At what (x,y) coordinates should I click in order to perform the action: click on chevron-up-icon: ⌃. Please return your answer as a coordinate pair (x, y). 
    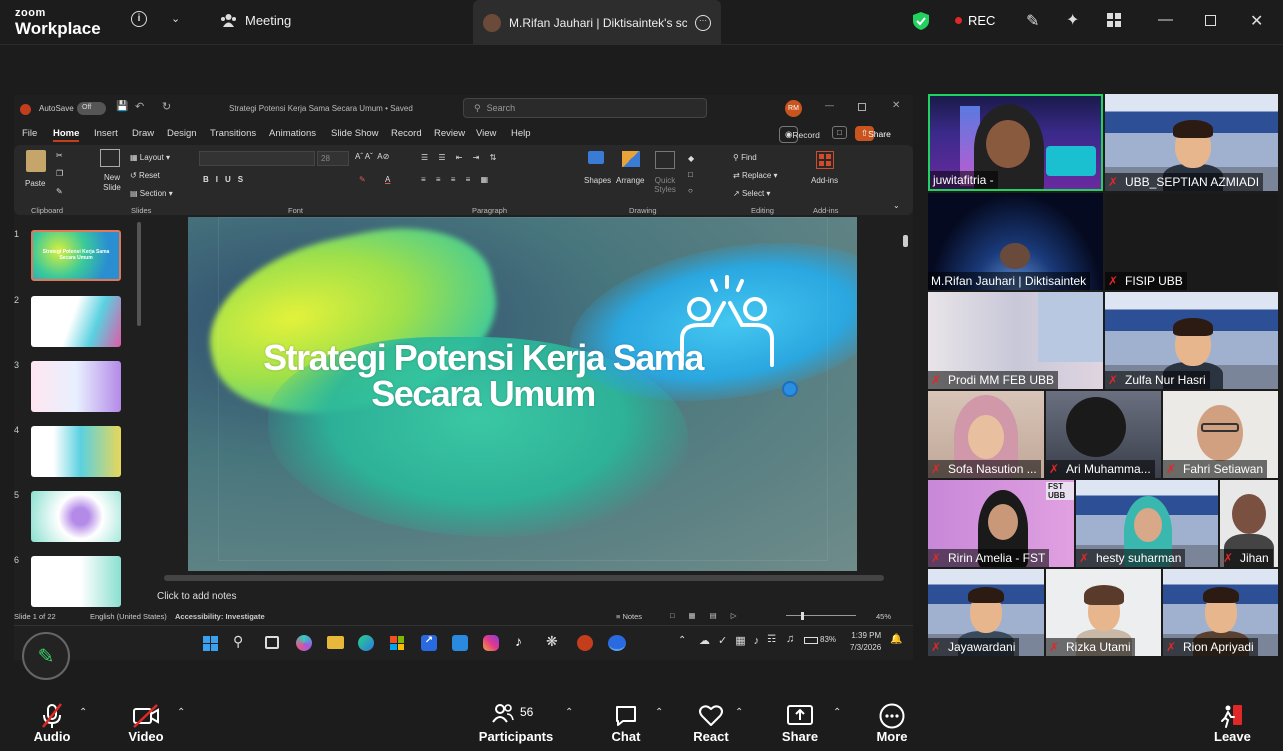
    Looking at the image, I should click on (682, 640).